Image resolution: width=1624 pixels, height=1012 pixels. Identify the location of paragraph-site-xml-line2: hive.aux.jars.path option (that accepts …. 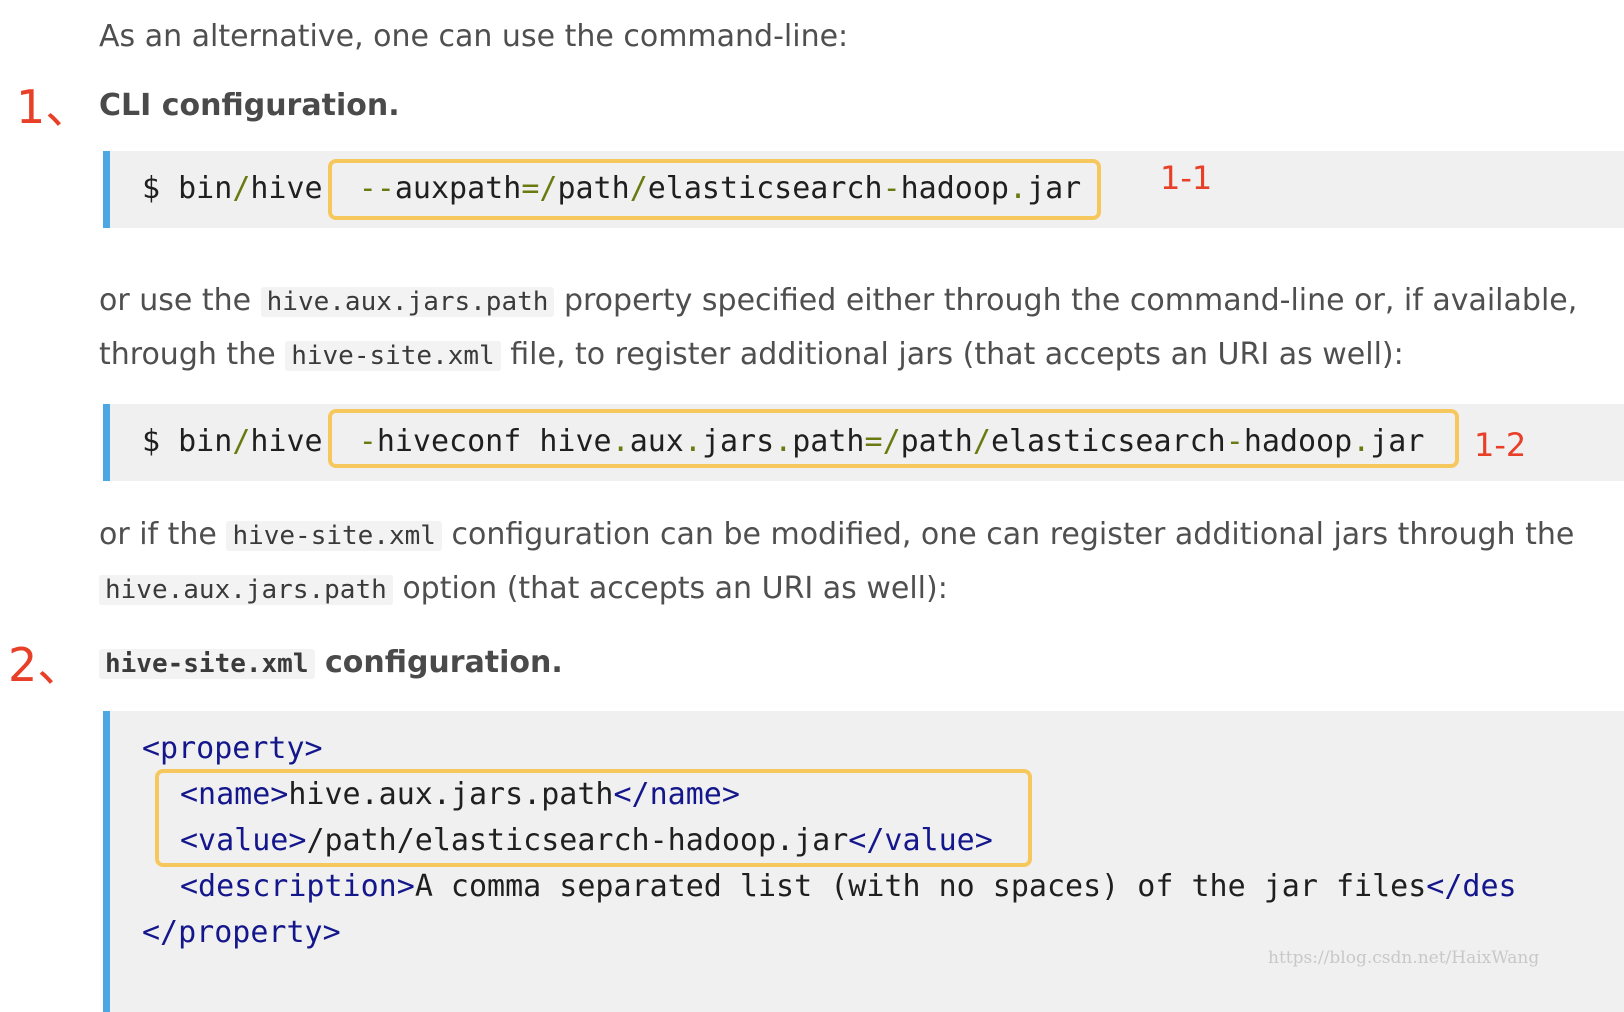
(523, 589).